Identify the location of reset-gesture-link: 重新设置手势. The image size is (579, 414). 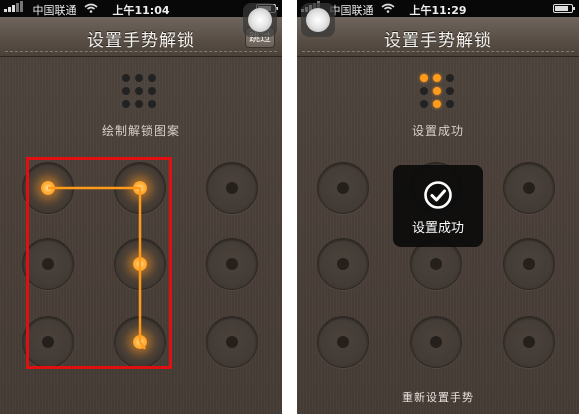
(438, 397).